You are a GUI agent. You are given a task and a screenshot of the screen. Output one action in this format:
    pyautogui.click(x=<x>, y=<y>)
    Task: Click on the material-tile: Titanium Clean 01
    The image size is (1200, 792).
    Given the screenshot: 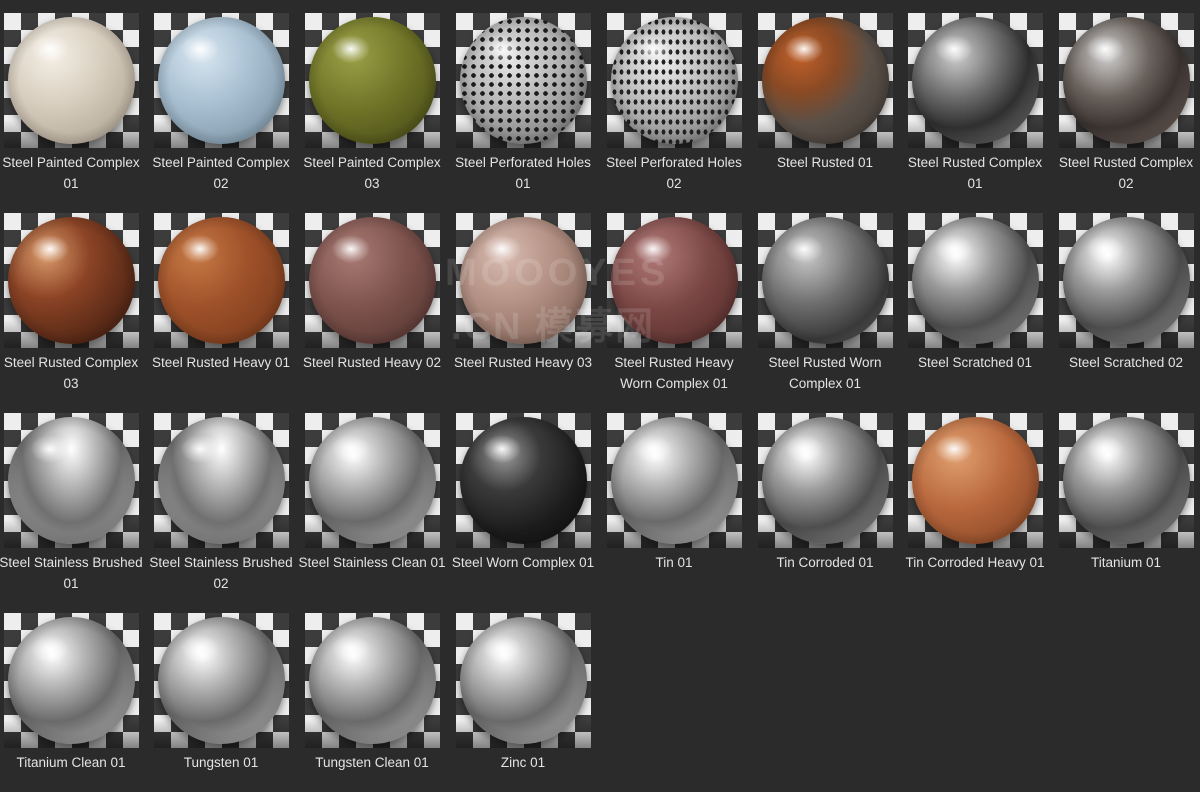 What is the action you would take?
    pyautogui.click(x=75, y=696)
    